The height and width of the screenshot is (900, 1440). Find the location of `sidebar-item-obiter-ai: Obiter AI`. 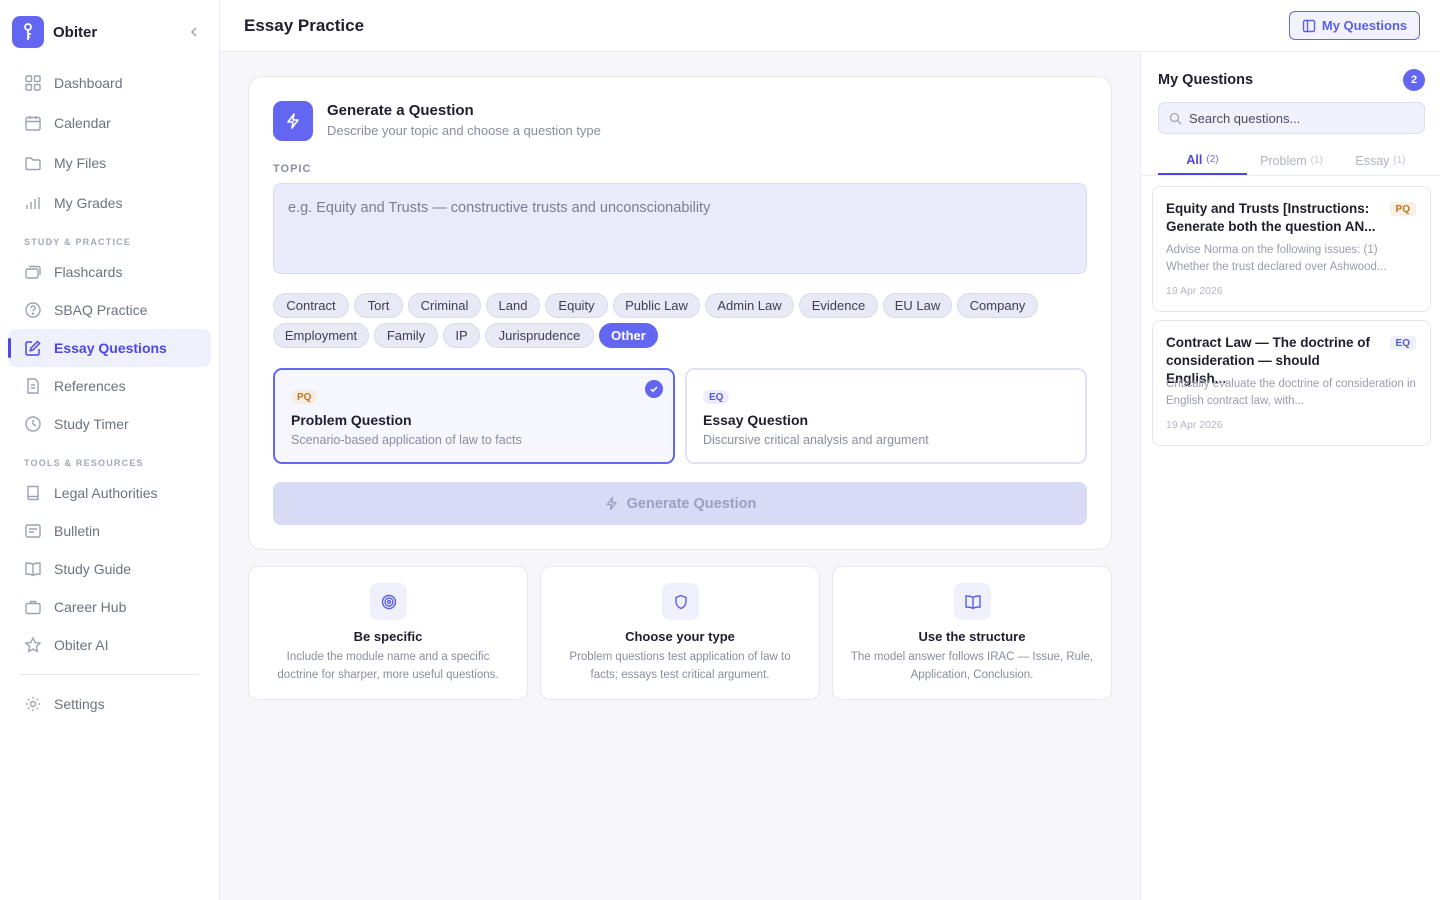

sidebar-item-obiter-ai: Obiter AI is located at coordinates (109, 645).